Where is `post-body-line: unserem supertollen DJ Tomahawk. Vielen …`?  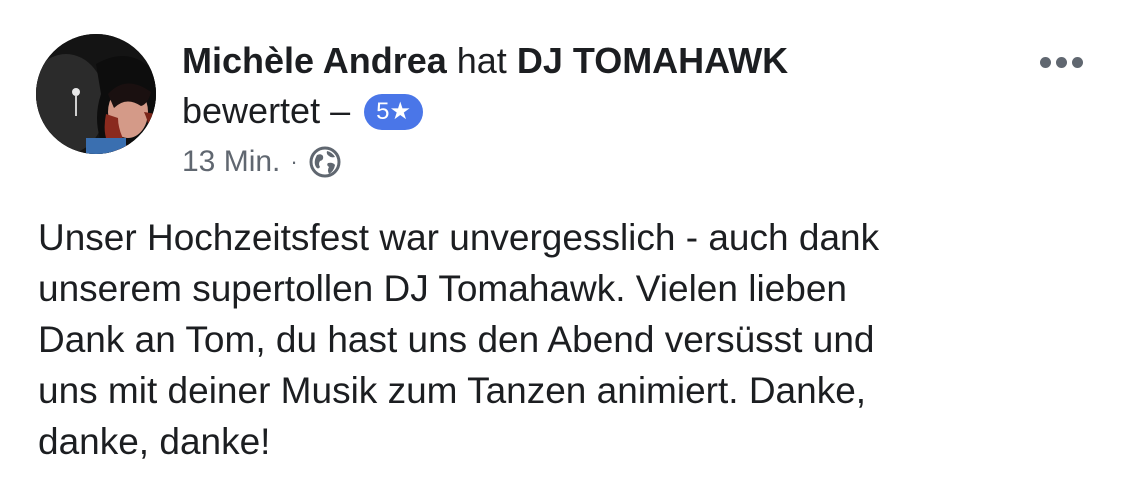
post-body-line: unserem supertollen DJ Tomahawk. Vielen … is located at coordinates (442, 288).